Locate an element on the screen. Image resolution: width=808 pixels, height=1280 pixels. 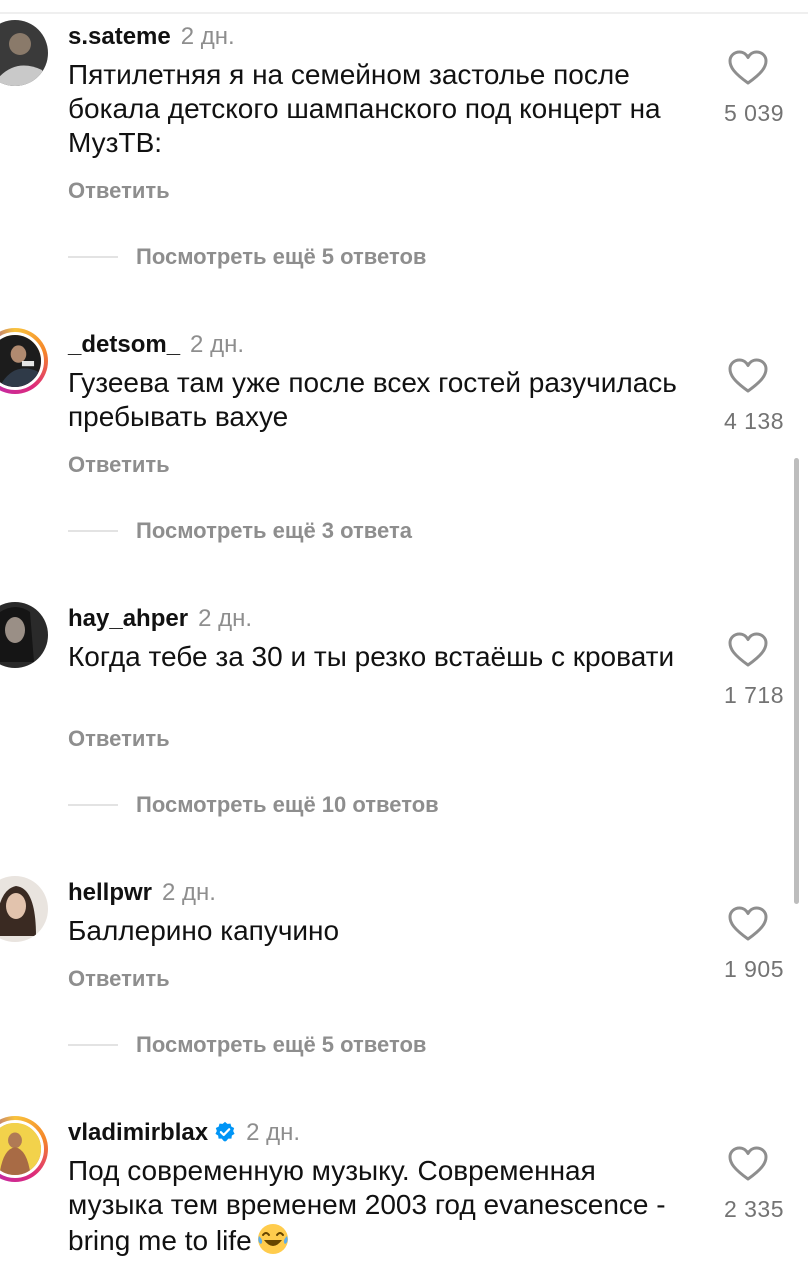
view-more-replies: Посмотреть ещё 10 ответов is located at coordinates (368, 805).